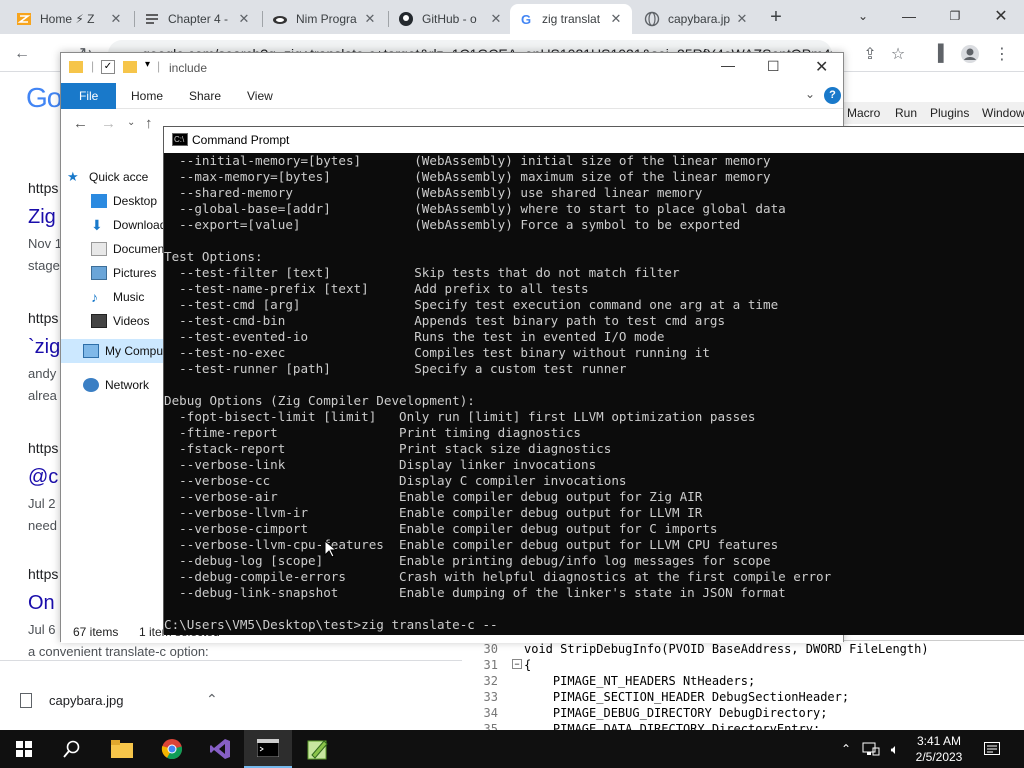  Describe the element at coordinates (773, 66) in the screenshot. I see `maximize-icon: ☐` at that location.